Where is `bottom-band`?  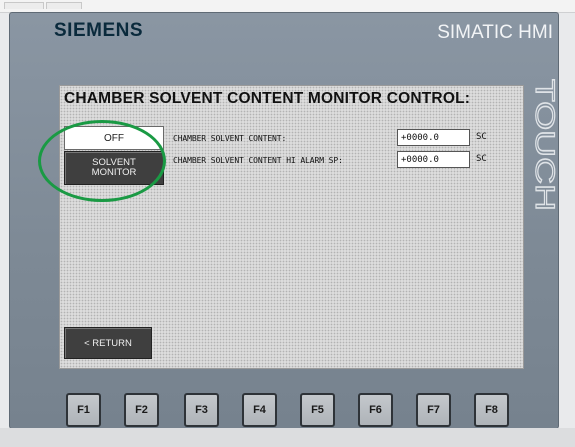
bottom-band is located at coordinates (287, 437).